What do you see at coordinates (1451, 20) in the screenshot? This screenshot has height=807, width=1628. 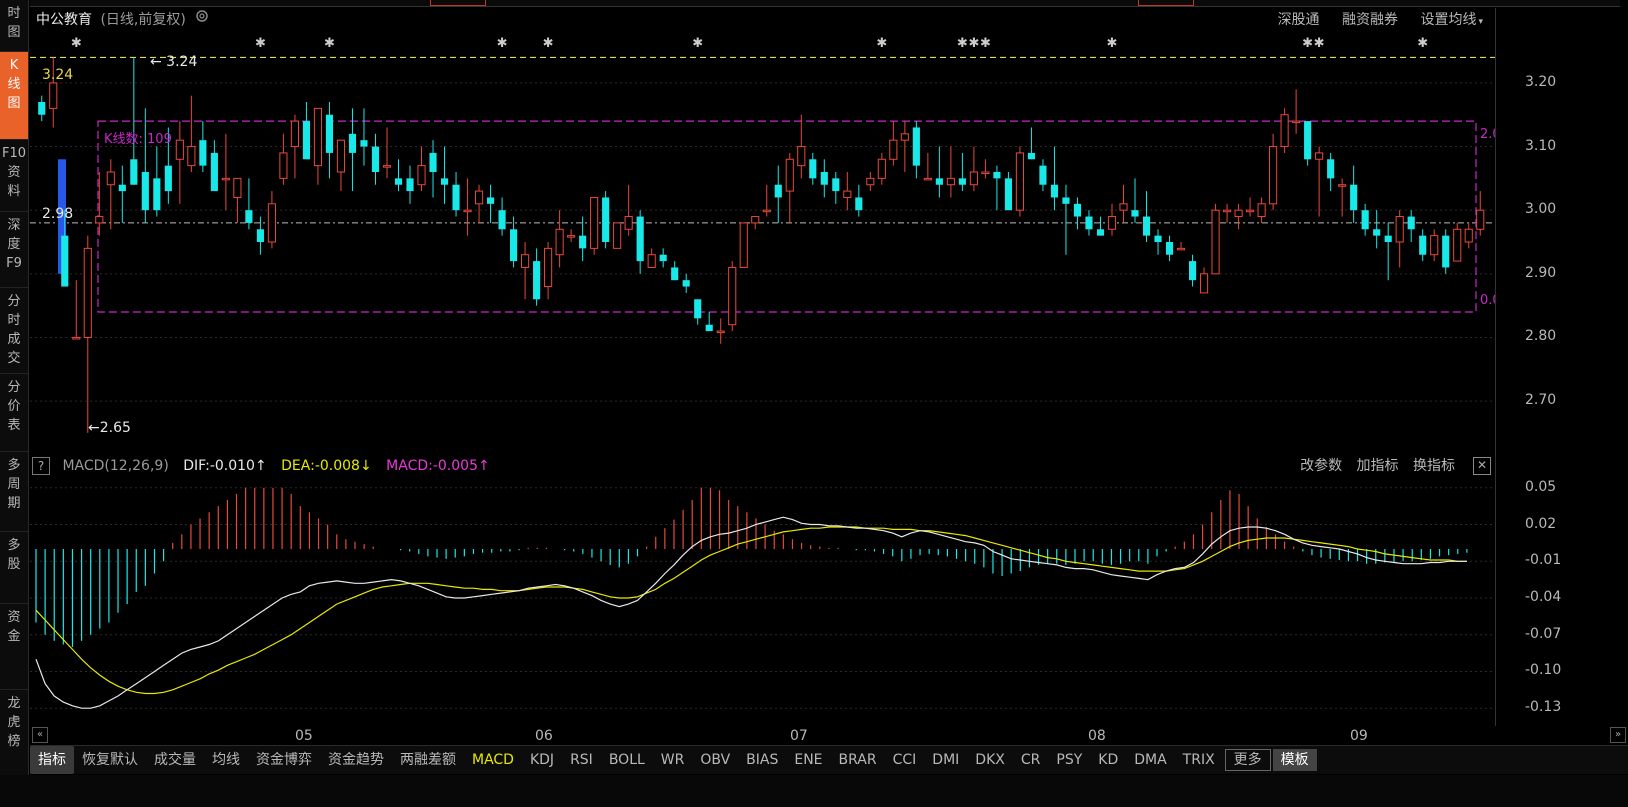 I see `link-ma-settings: 设置均线 ▾` at bounding box center [1451, 20].